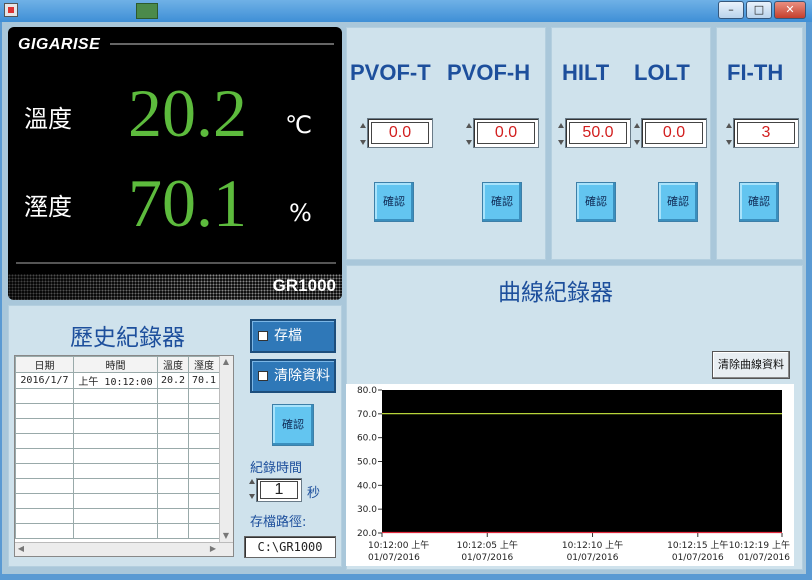  Describe the element at coordinates (44, 364) in the screenshot. I see `column-header: 日期` at that location.